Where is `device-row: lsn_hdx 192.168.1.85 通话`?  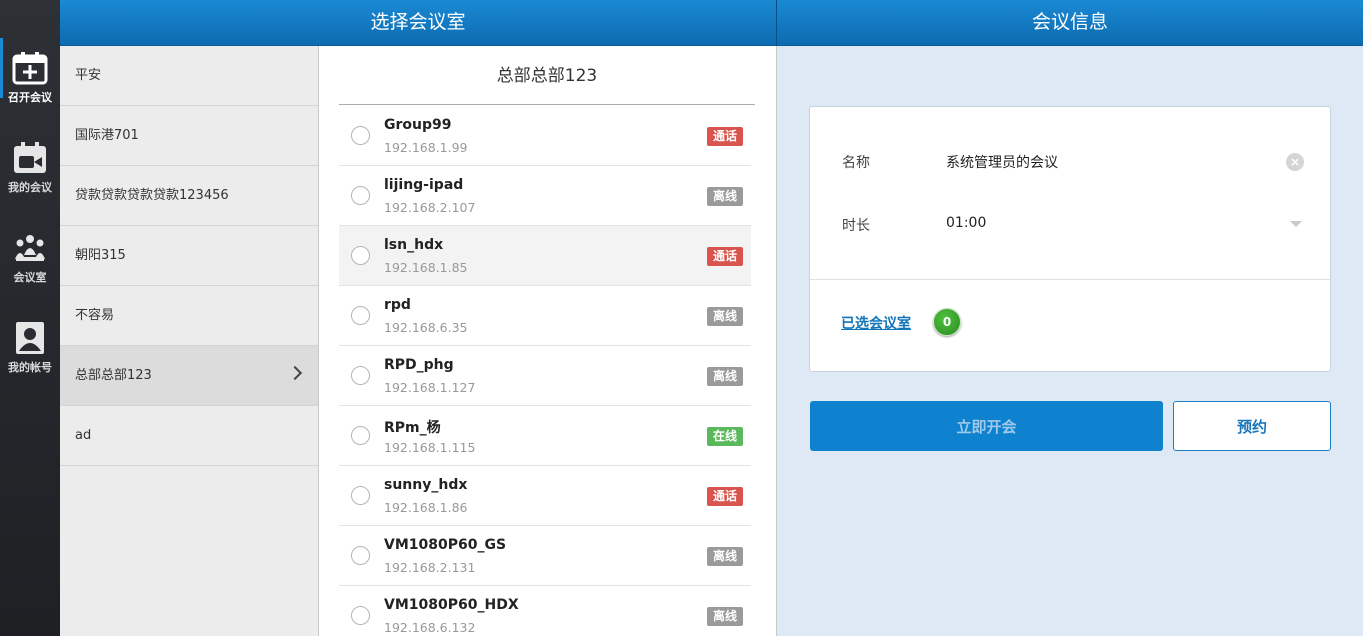 device-row: lsn_hdx 192.168.1.85 通话 is located at coordinates (545, 256).